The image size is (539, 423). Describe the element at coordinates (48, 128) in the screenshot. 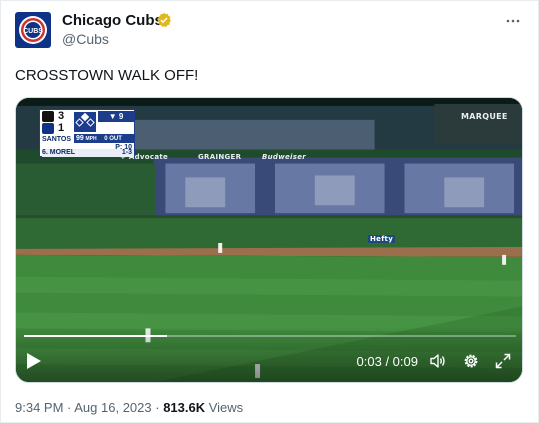

I see `cubs-logo-icon` at that location.